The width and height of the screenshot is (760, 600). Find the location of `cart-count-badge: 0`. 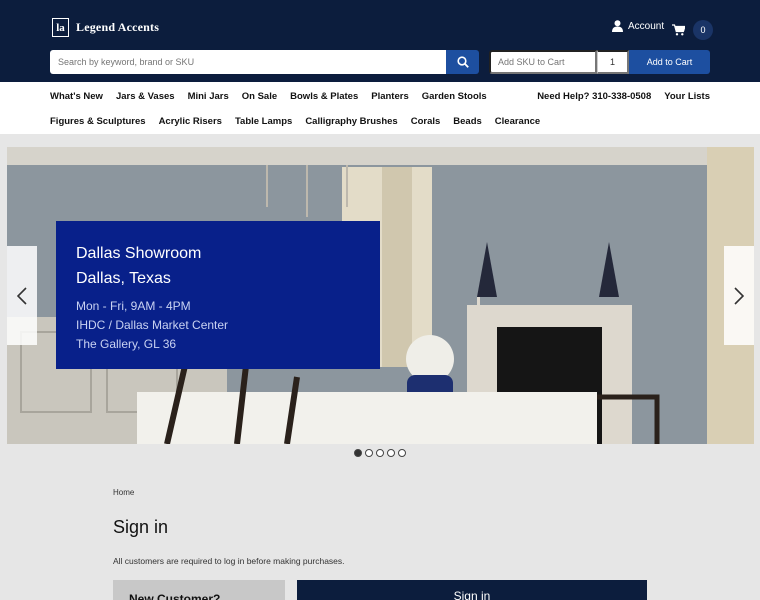

cart-count-badge: 0 is located at coordinates (703, 30).